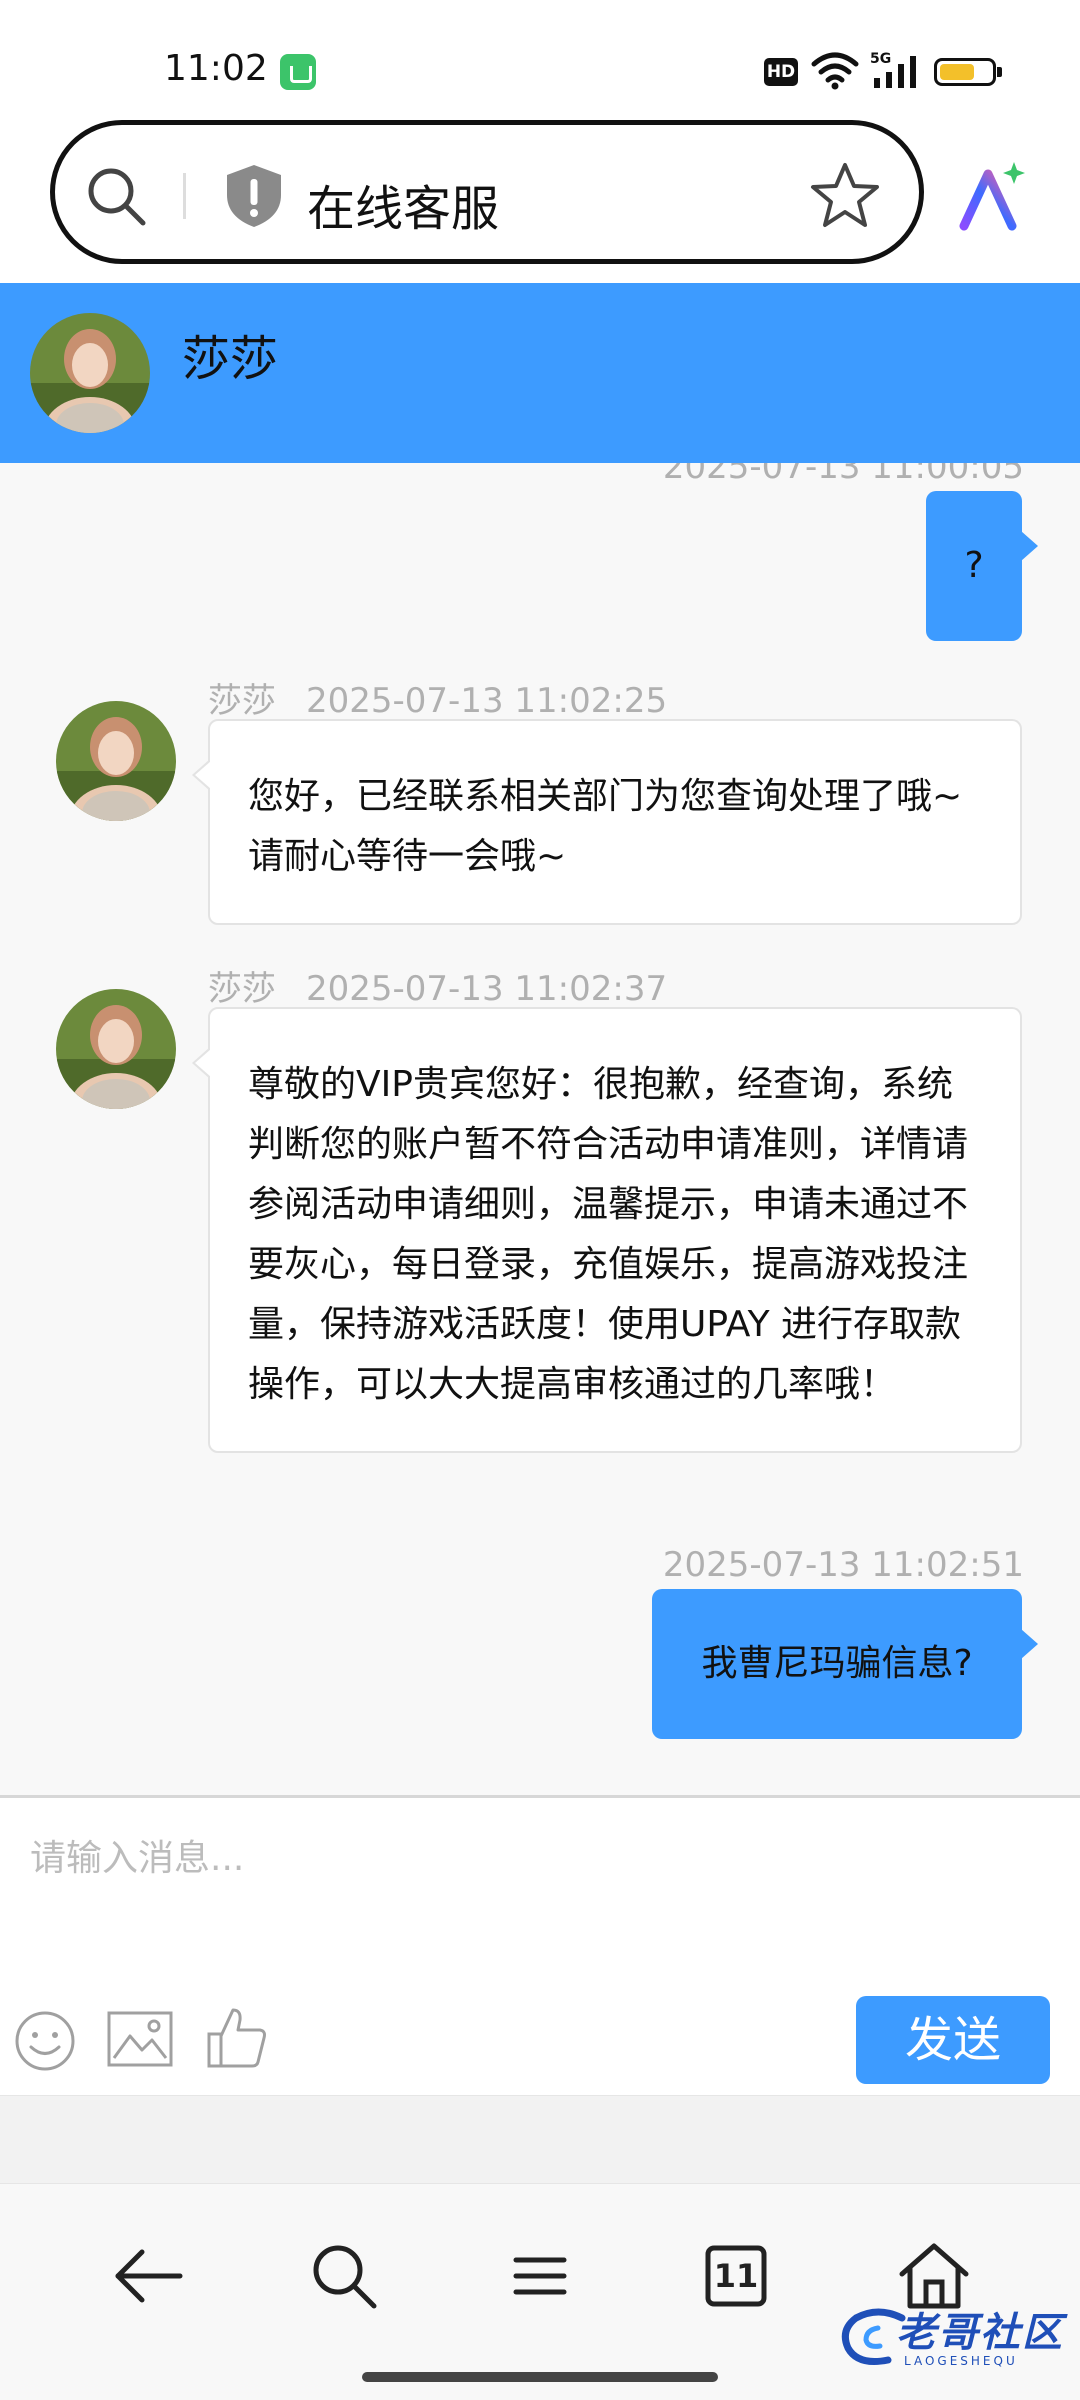  I want to click on watermark-text: 老哥社区, so click(980, 2333).